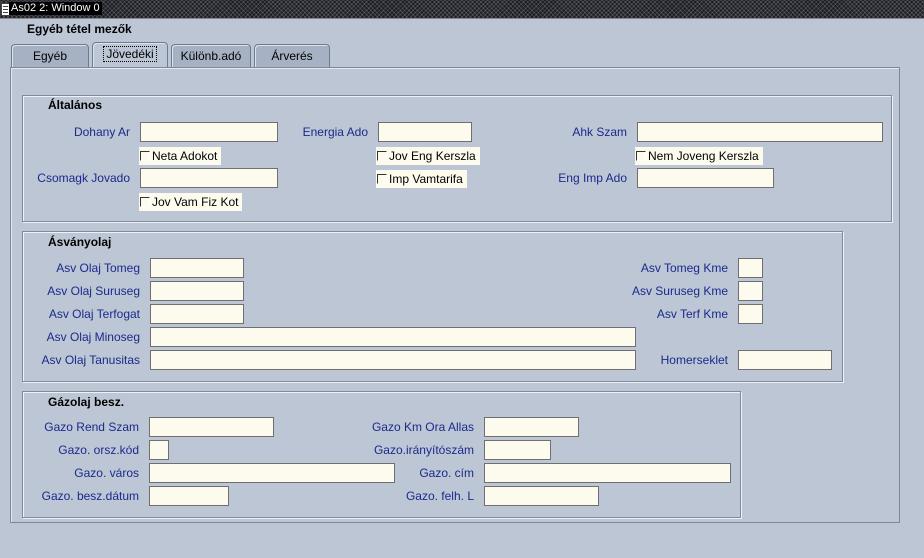 This screenshot has width=924, height=558. What do you see at coordinates (750, 291) in the screenshot?
I see `asv-suruseg-kme-field` at bounding box center [750, 291].